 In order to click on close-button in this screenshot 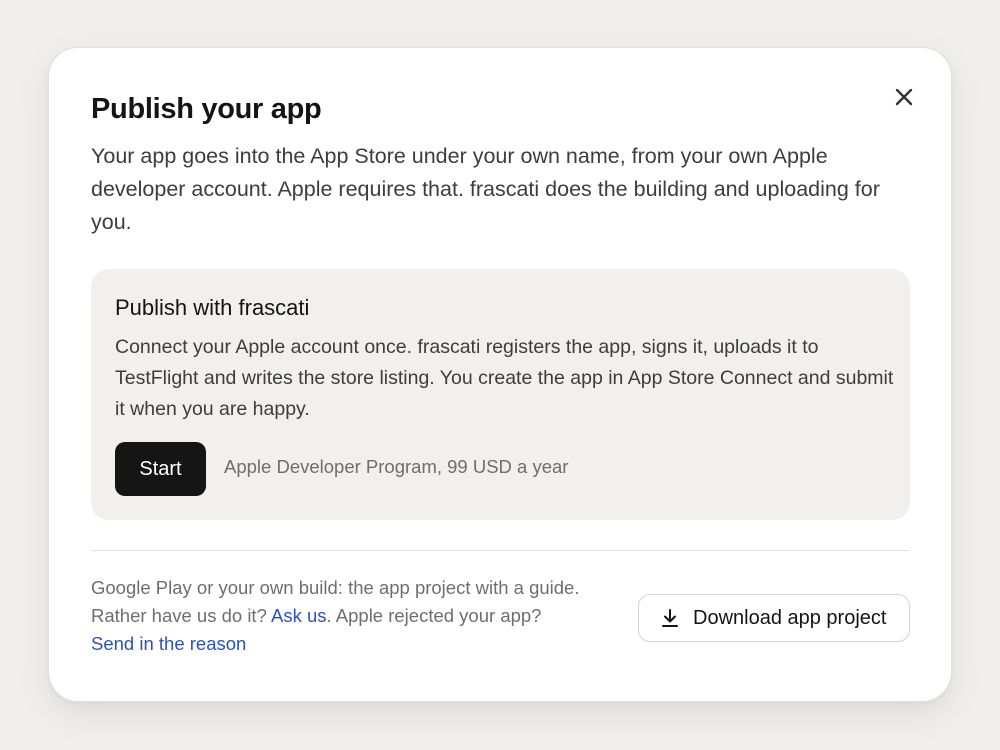, I will do `click(904, 97)`.